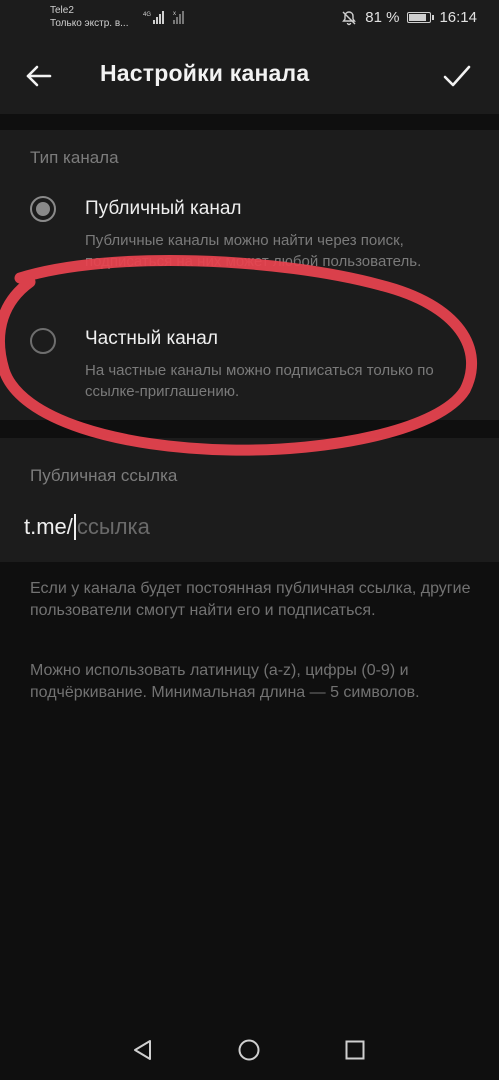  I want to click on svg-text: x, so click(174, 14).